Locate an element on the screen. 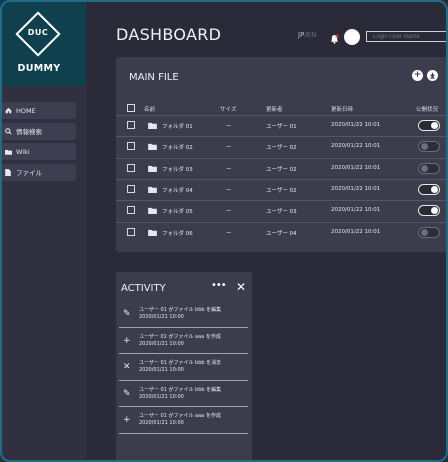  table-row: フォルダ 04 ー ユーザー 02 2020/01/22 10:01 is located at coordinates (282, 189).